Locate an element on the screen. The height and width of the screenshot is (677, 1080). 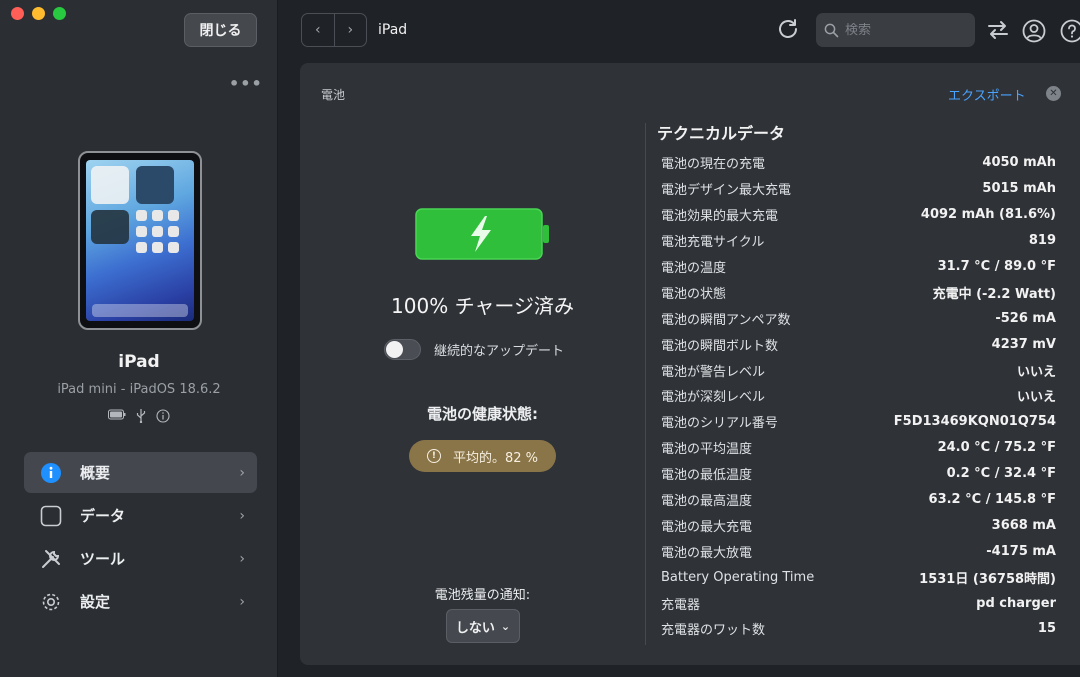
table-row: 電池充電サイクル 819 is located at coordinates (858, 241).